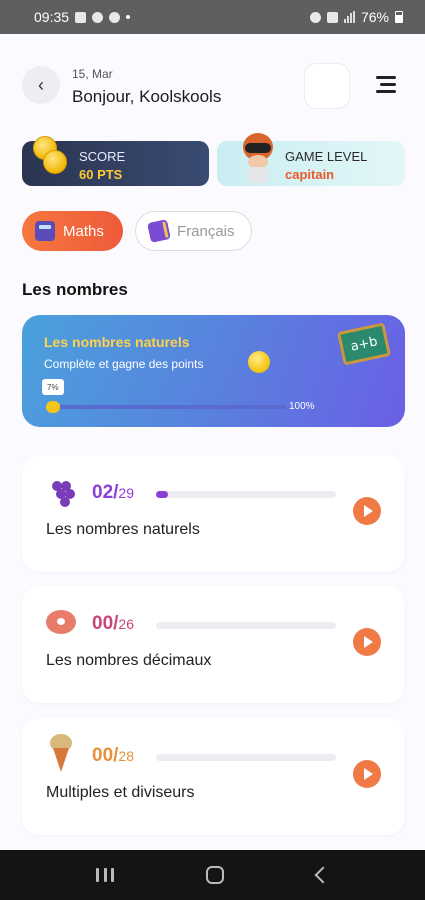 Image resolution: width=425 pixels, height=900 pixels. What do you see at coordinates (399, 17) in the screenshot?
I see `battery-icon` at bounding box center [399, 17].